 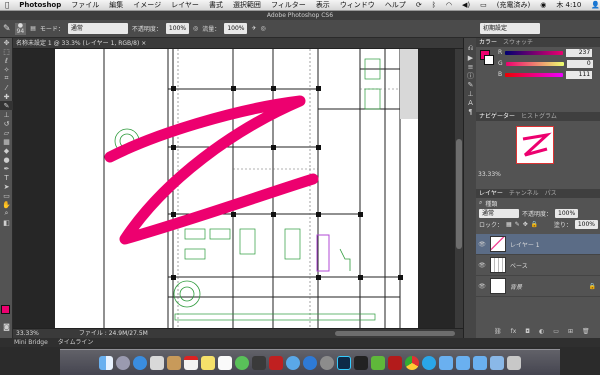 What do you see at coordinates (497, 362) in the screenshot?
I see `folder-stack-icon` at bounding box center [497, 362].